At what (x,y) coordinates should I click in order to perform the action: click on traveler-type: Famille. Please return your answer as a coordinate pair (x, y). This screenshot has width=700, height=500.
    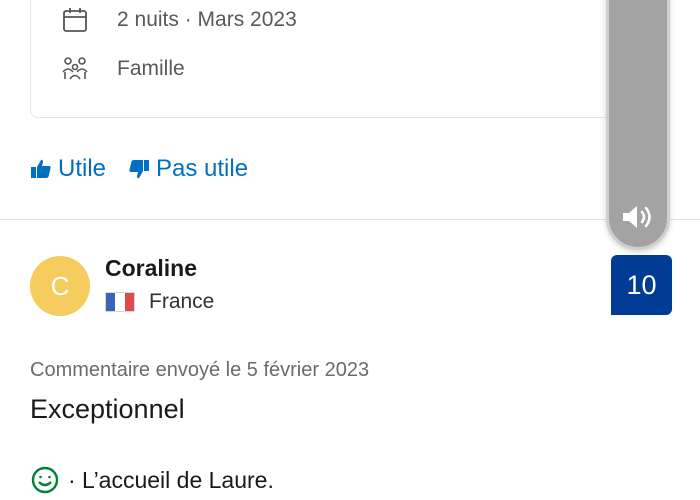
    Looking at the image, I should click on (151, 68).